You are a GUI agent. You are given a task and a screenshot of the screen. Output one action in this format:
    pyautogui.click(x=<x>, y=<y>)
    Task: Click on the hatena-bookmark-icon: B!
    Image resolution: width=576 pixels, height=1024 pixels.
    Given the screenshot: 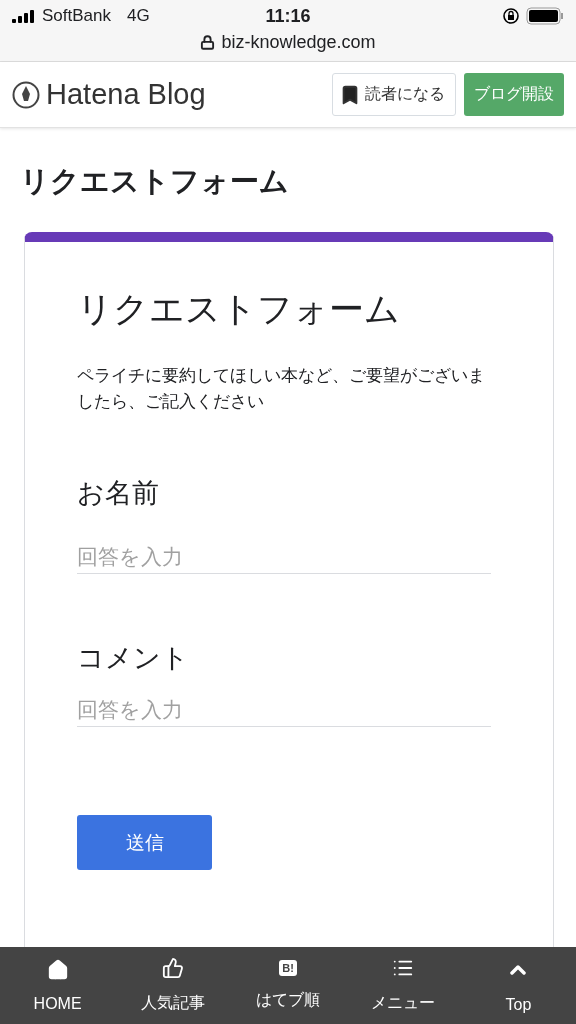 What is the action you would take?
    pyautogui.click(x=288, y=968)
    